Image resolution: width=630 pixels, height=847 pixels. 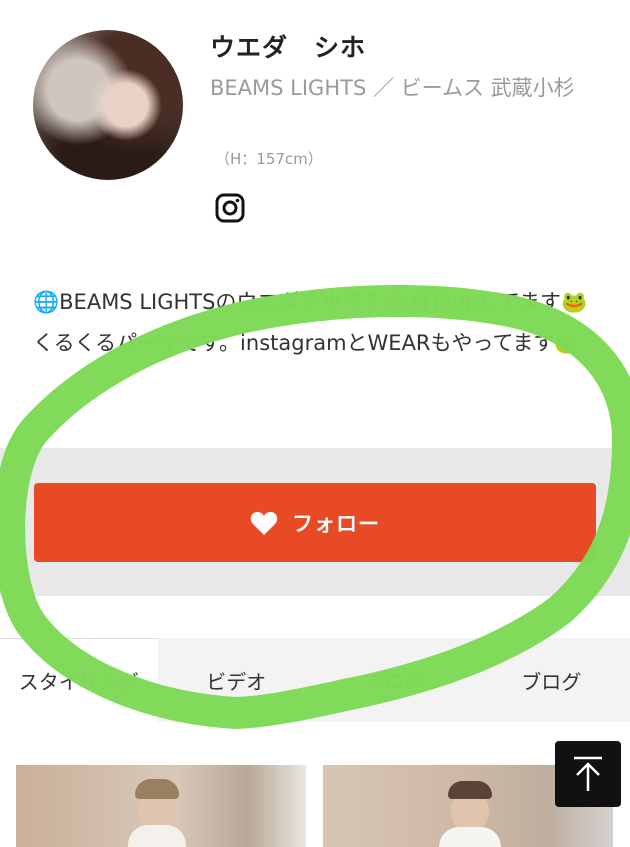 I want to click on follow-button-label: フォロー, so click(x=336, y=523).